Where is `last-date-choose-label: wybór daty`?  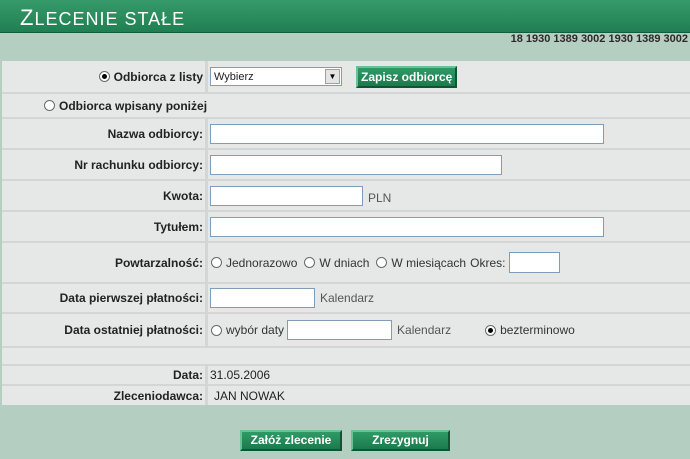
last-date-choose-label: wybór daty is located at coordinates (255, 330).